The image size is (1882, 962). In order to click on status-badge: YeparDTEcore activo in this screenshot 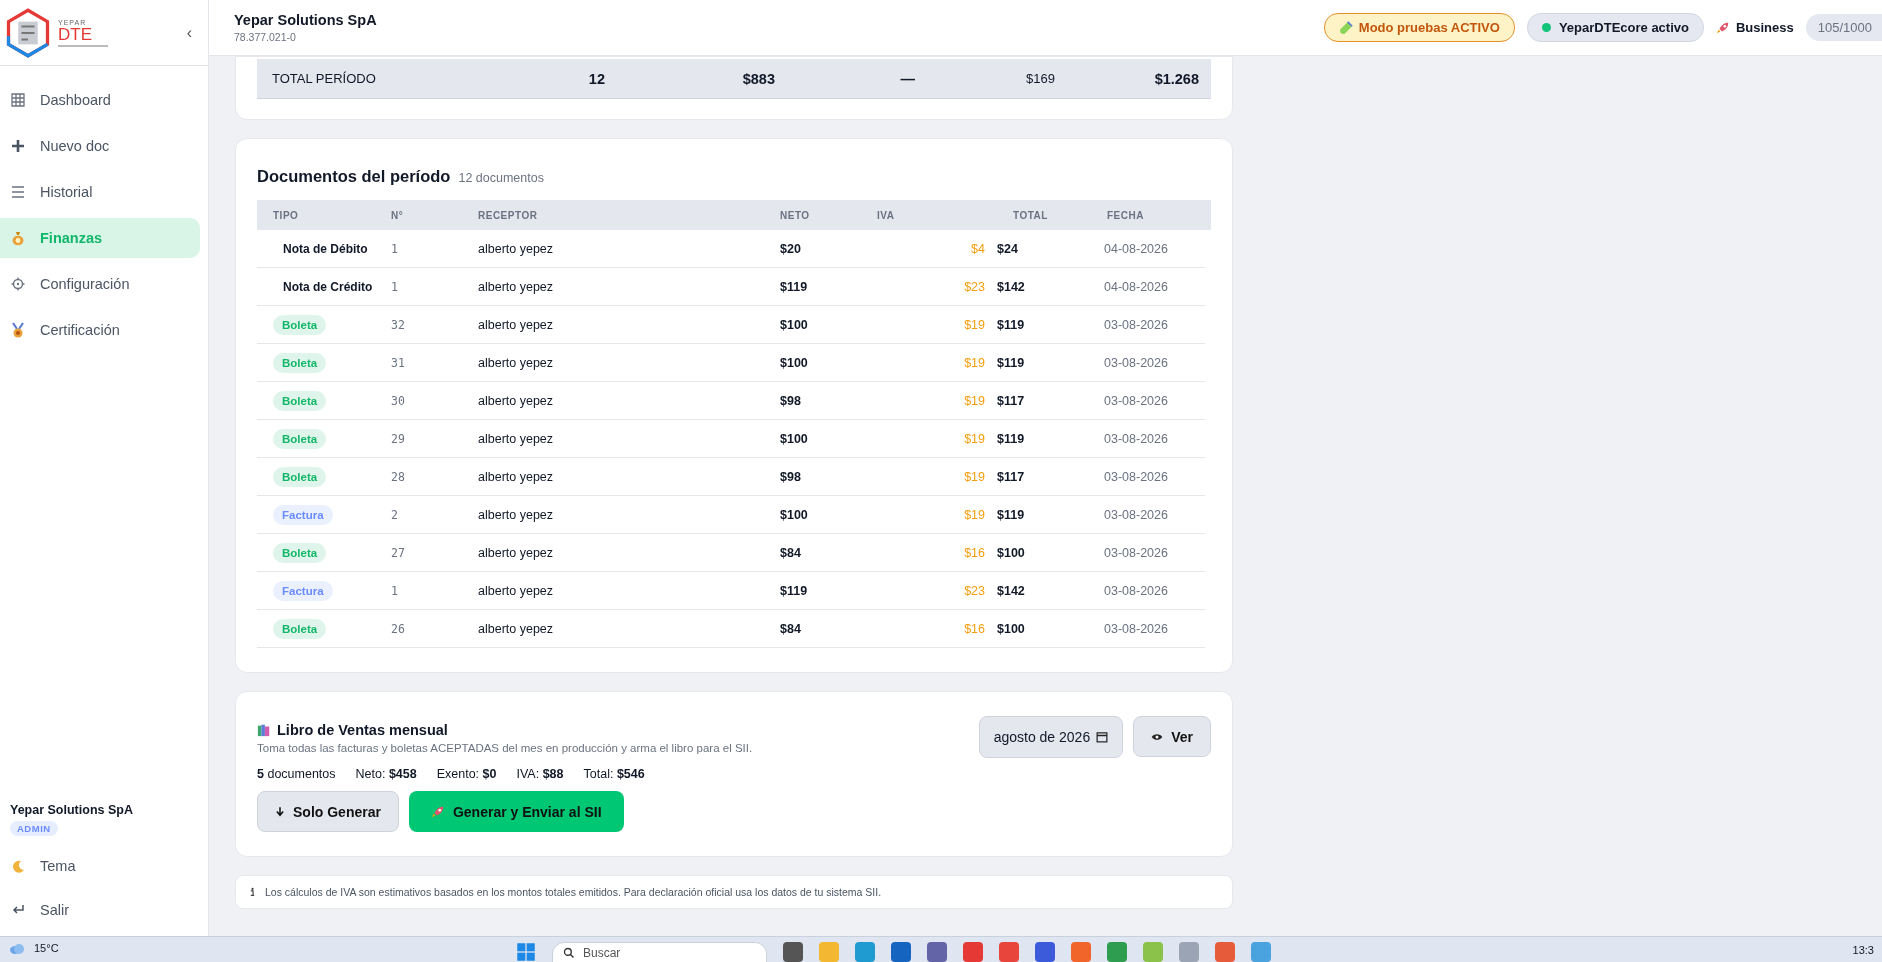, I will do `click(1615, 27)`.